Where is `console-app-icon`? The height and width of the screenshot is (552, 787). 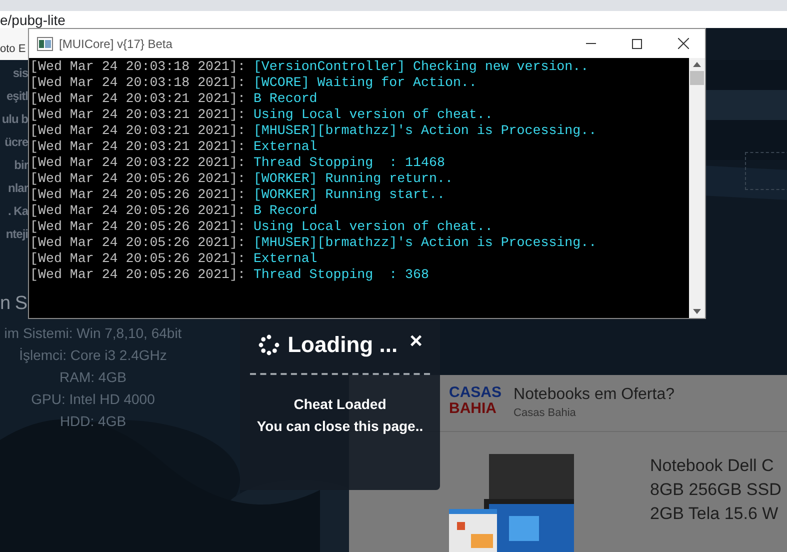 console-app-icon is located at coordinates (45, 43).